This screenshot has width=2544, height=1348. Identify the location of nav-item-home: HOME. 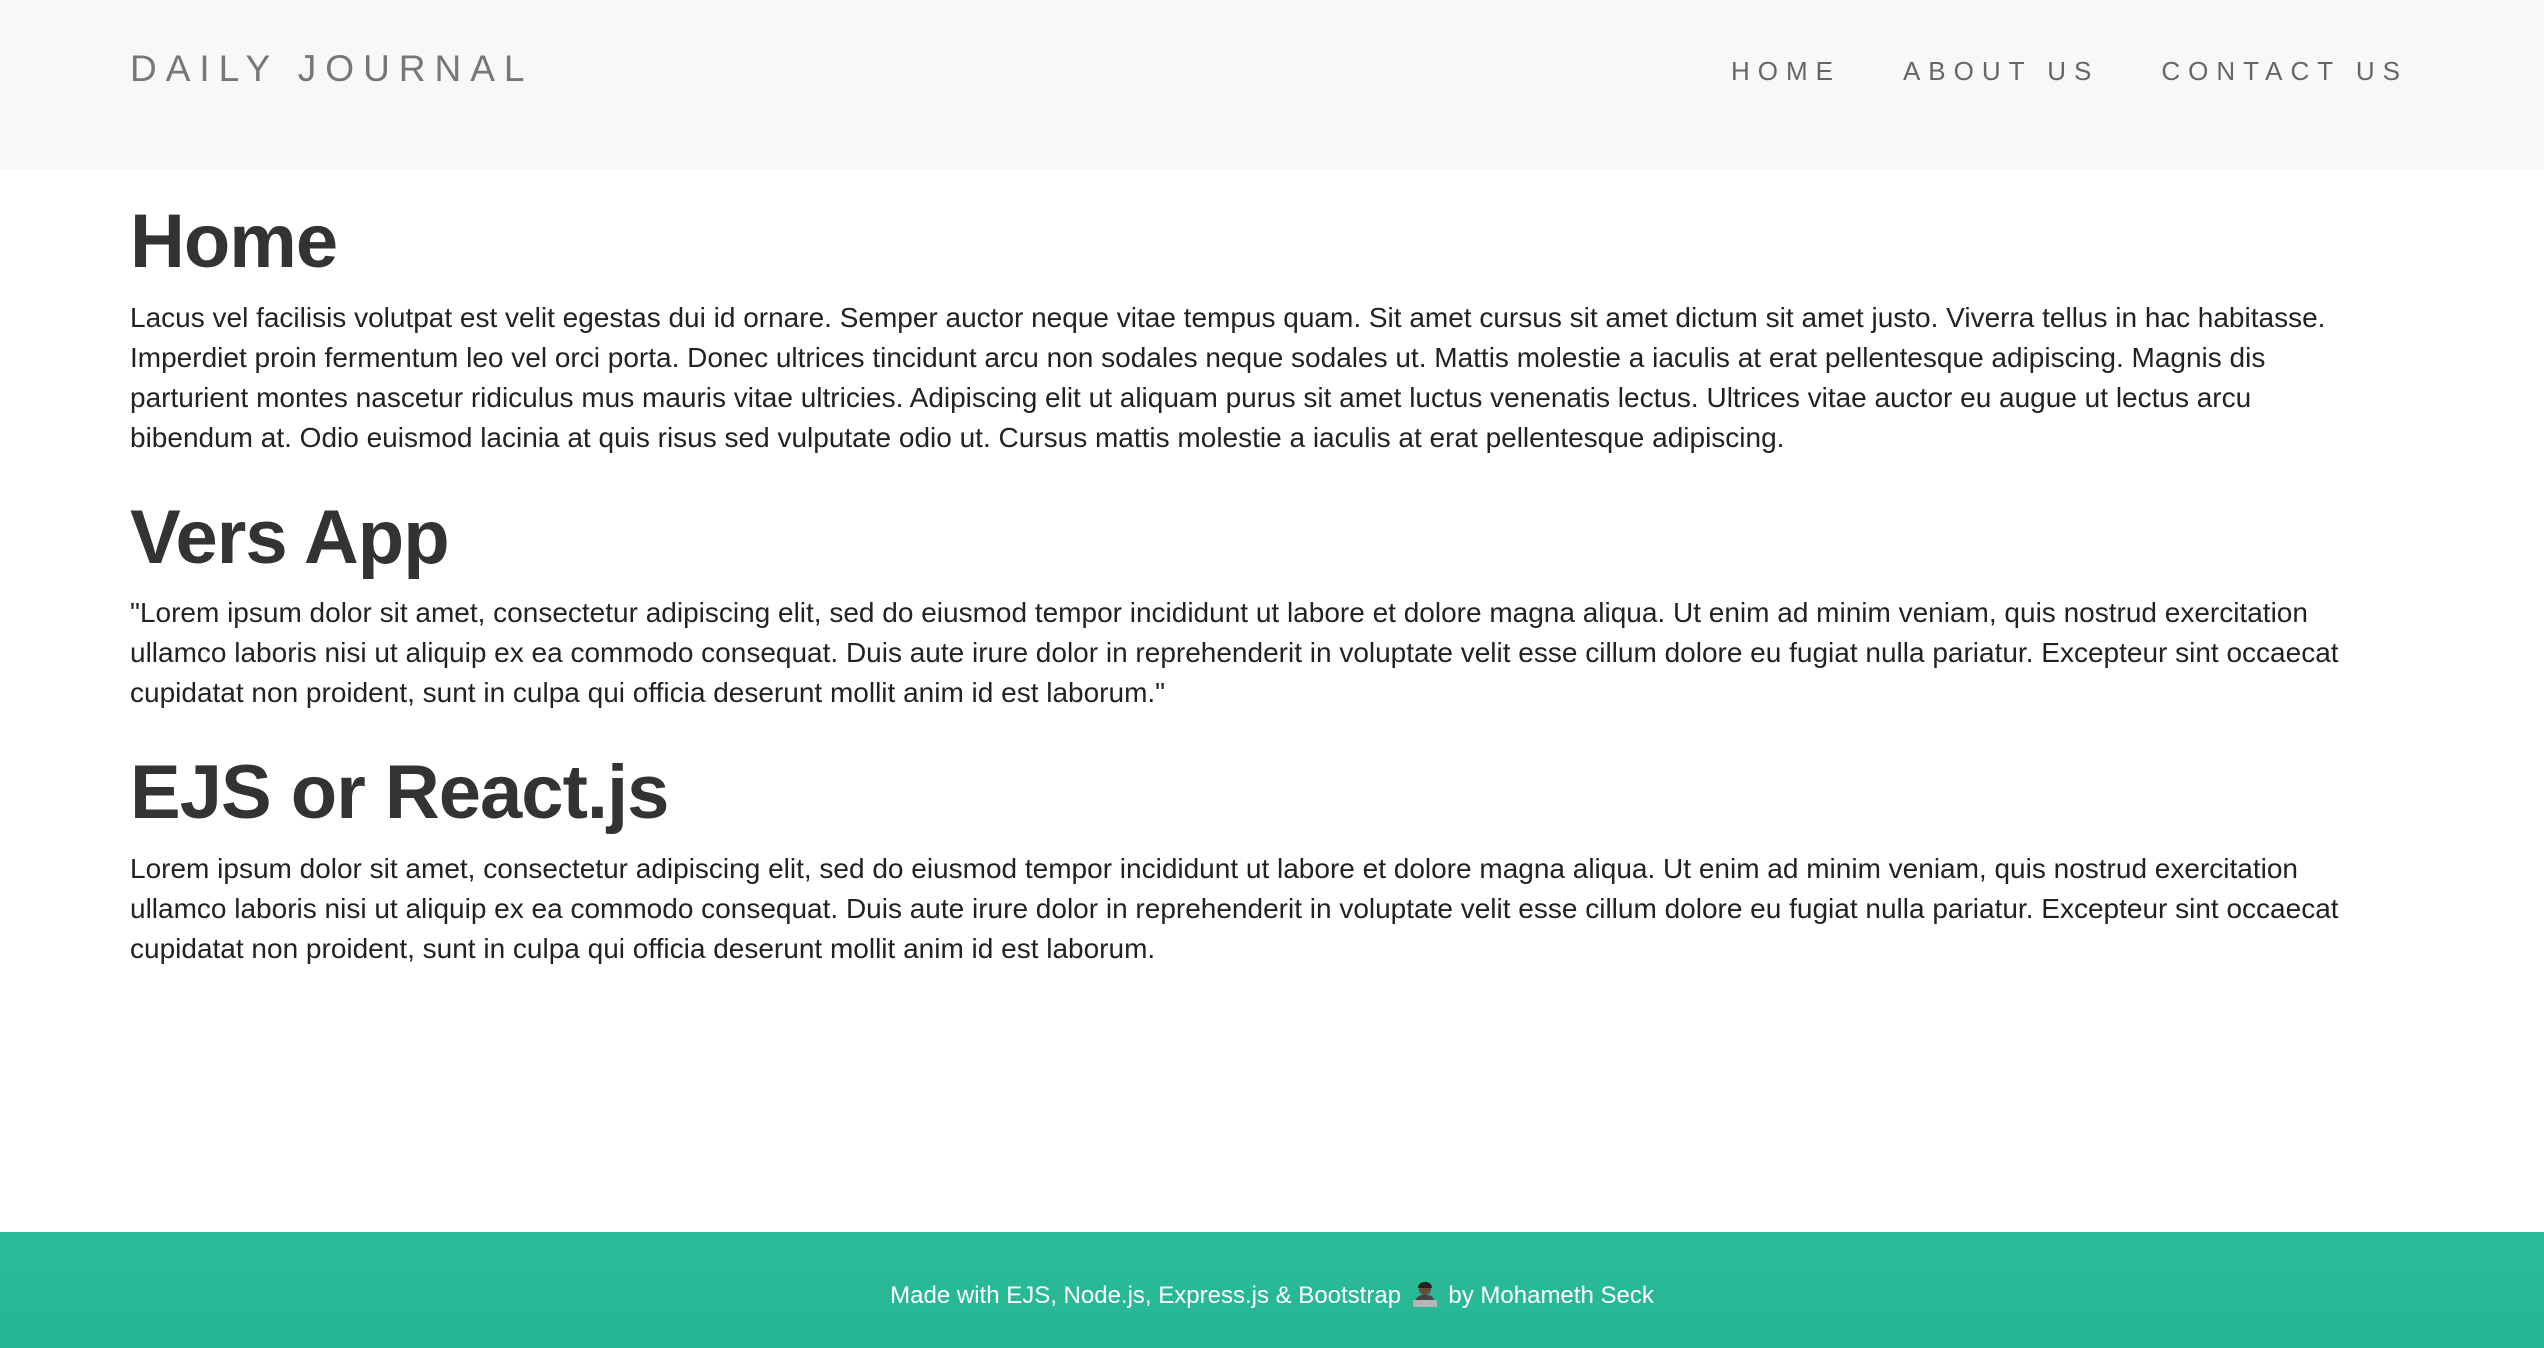
(1786, 71).